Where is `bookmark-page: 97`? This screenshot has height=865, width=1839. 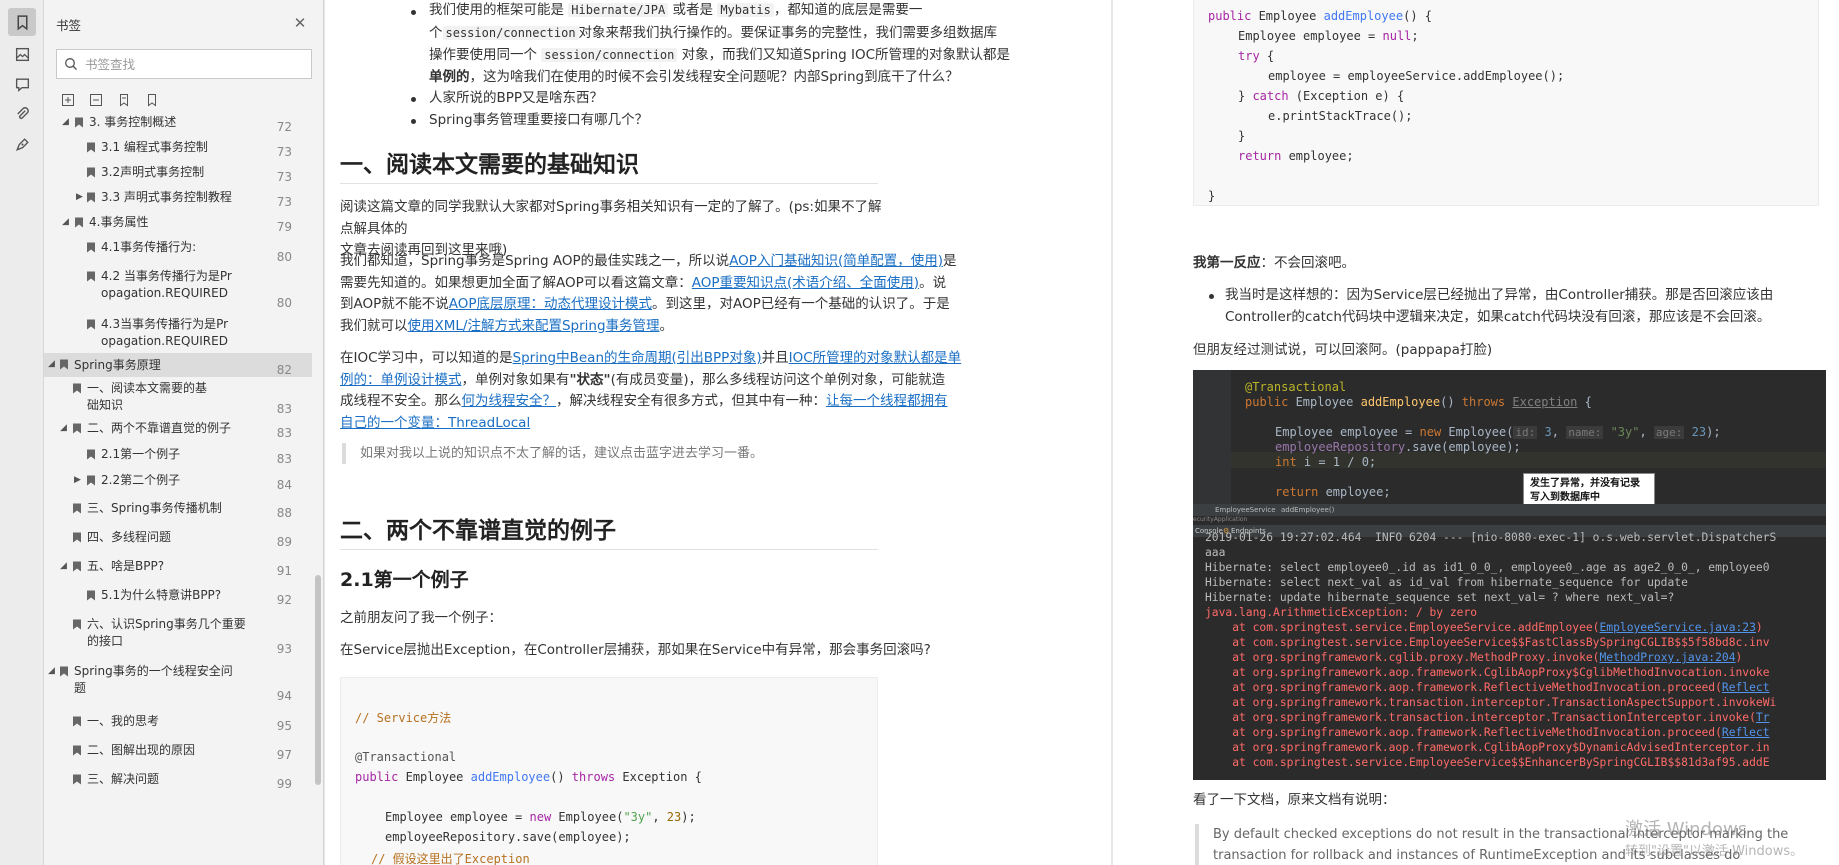
bookmark-page: 97 is located at coordinates (284, 755).